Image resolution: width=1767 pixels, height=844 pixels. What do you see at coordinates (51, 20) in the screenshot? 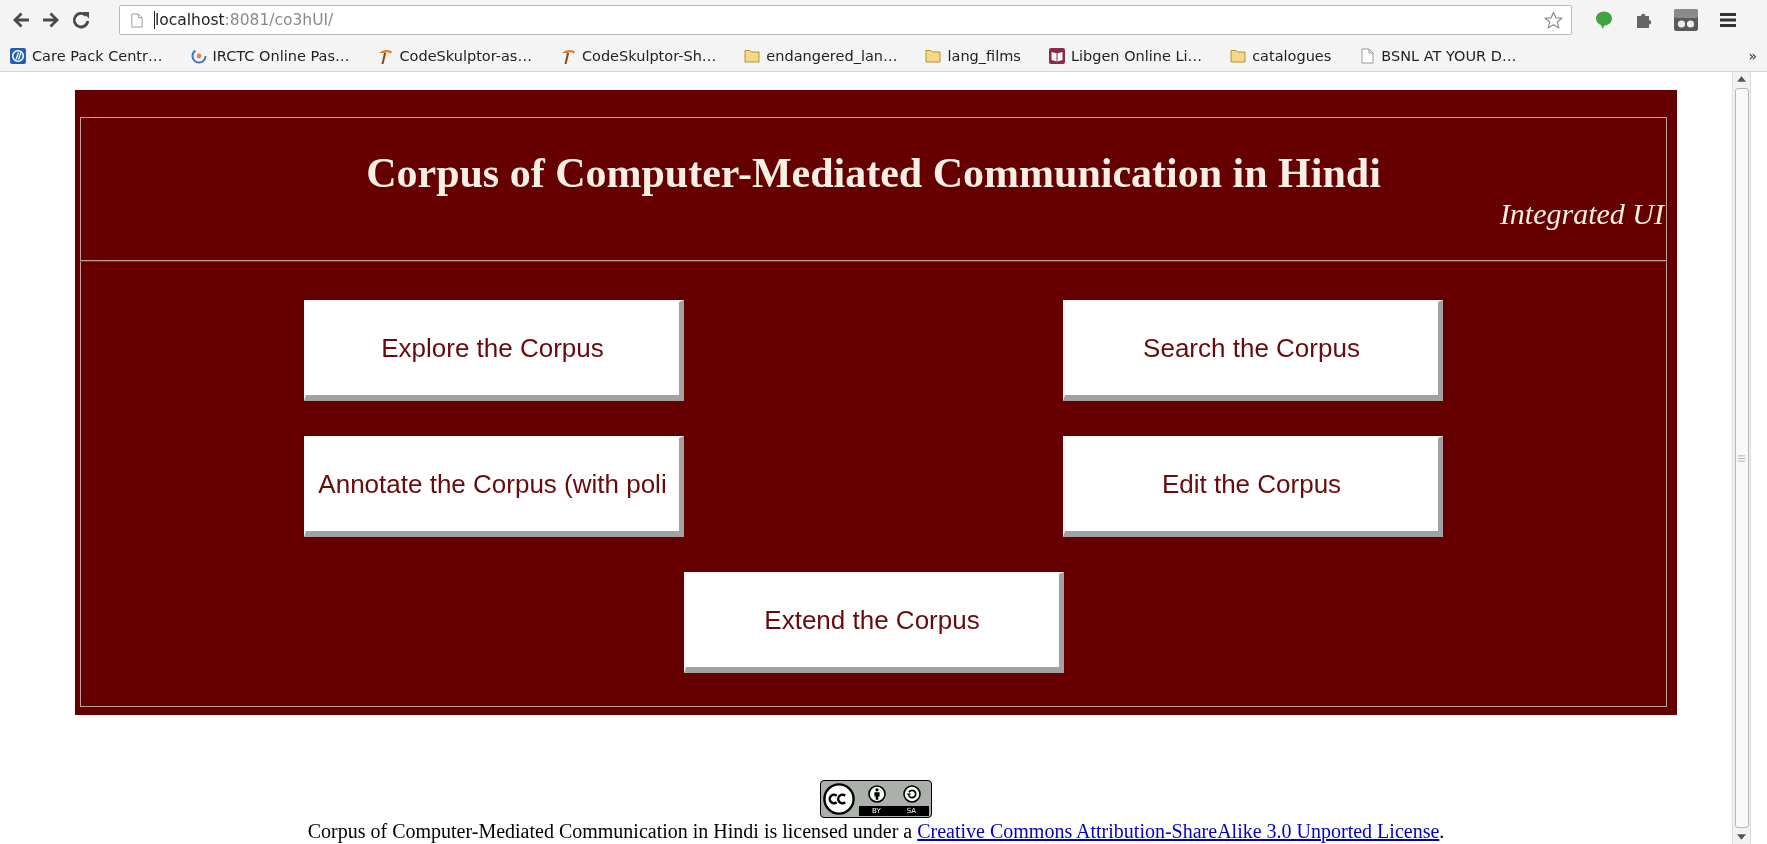
I see `forward-icon` at bounding box center [51, 20].